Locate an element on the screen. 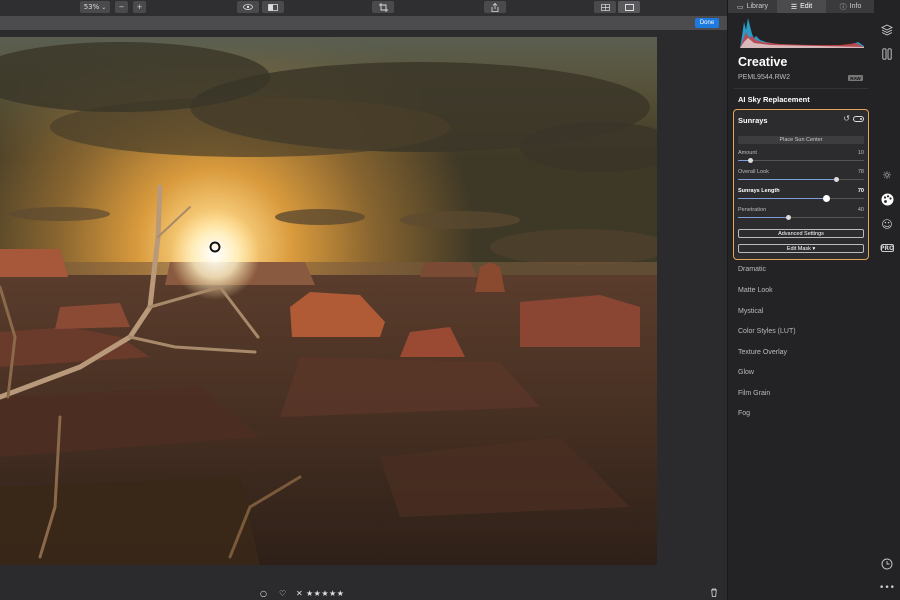 This screenshot has height=600, width=900. zoom-dropdown: 53% ⌄ is located at coordinates (95, 7).